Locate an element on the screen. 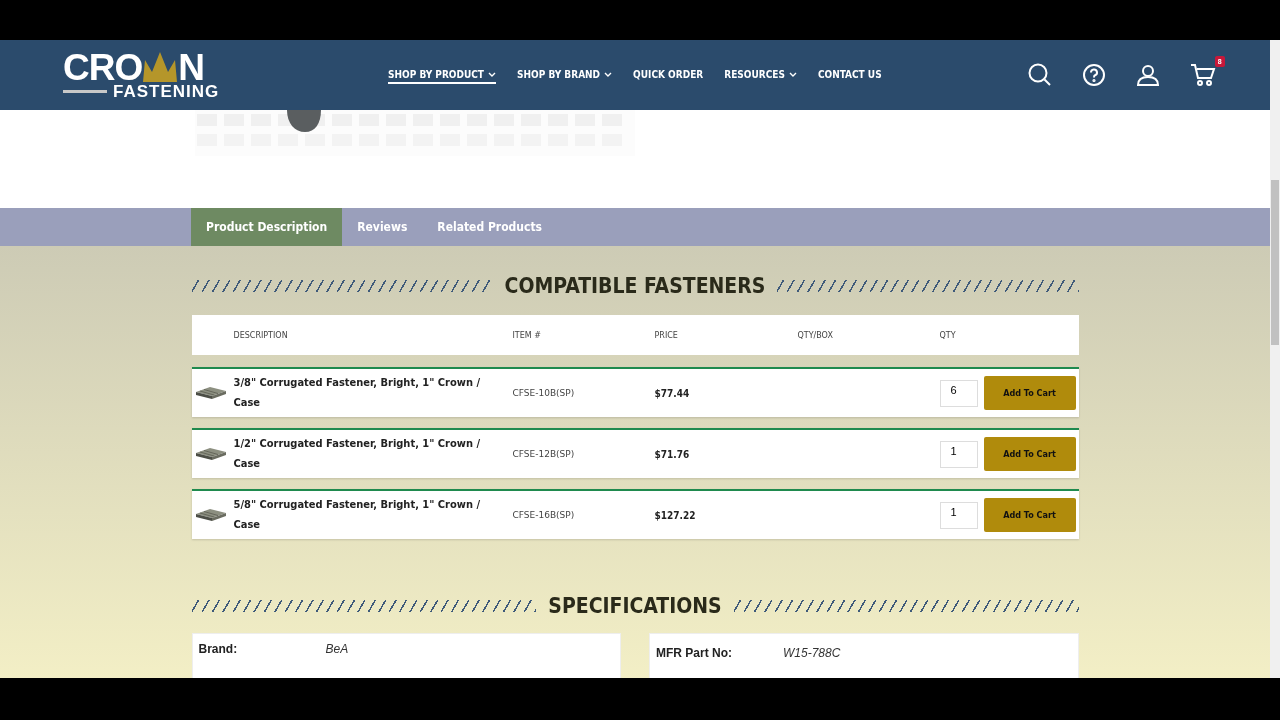 The width and height of the screenshot is (1280, 720). price: $127.22 is located at coordinates (675, 515).